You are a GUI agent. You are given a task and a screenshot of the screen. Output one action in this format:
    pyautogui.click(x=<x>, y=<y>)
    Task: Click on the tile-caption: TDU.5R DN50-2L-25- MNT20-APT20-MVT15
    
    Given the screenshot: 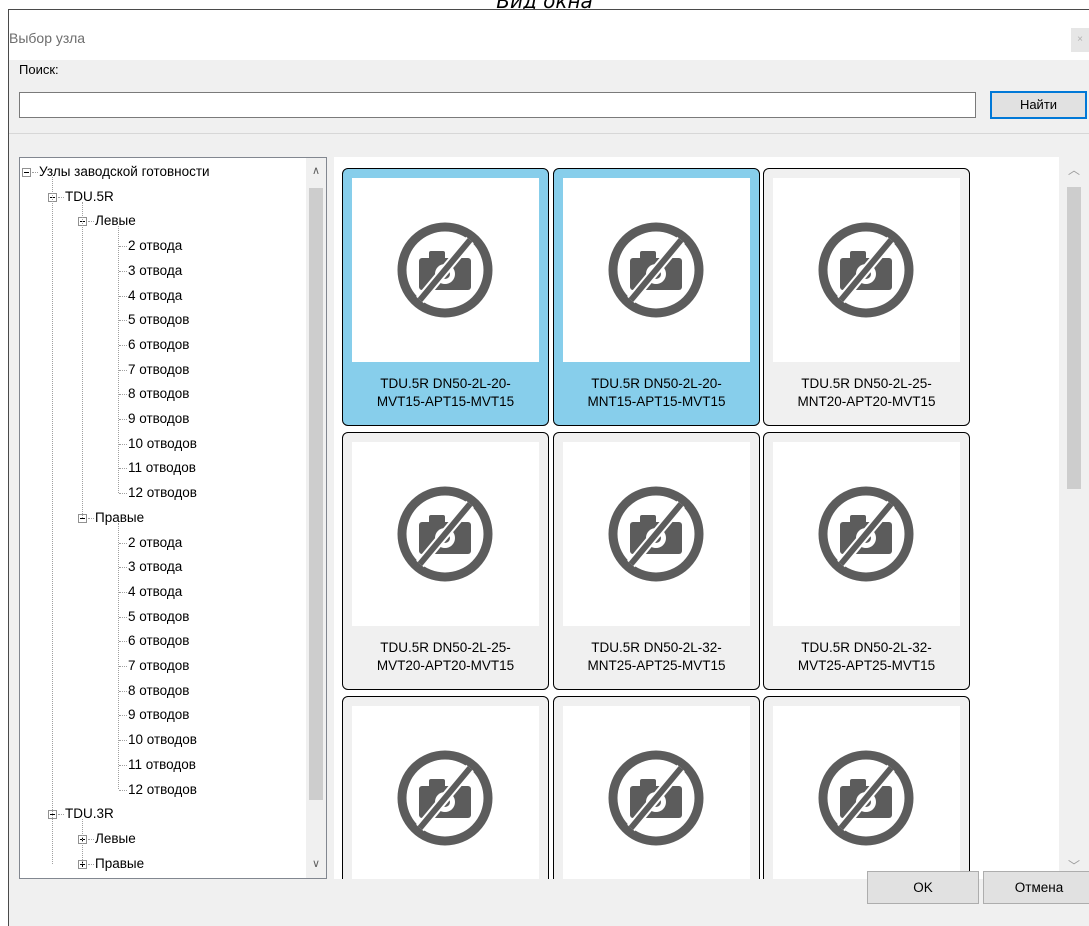 What is the action you would take?
    pyautogui.click(x=866, y=393)
    